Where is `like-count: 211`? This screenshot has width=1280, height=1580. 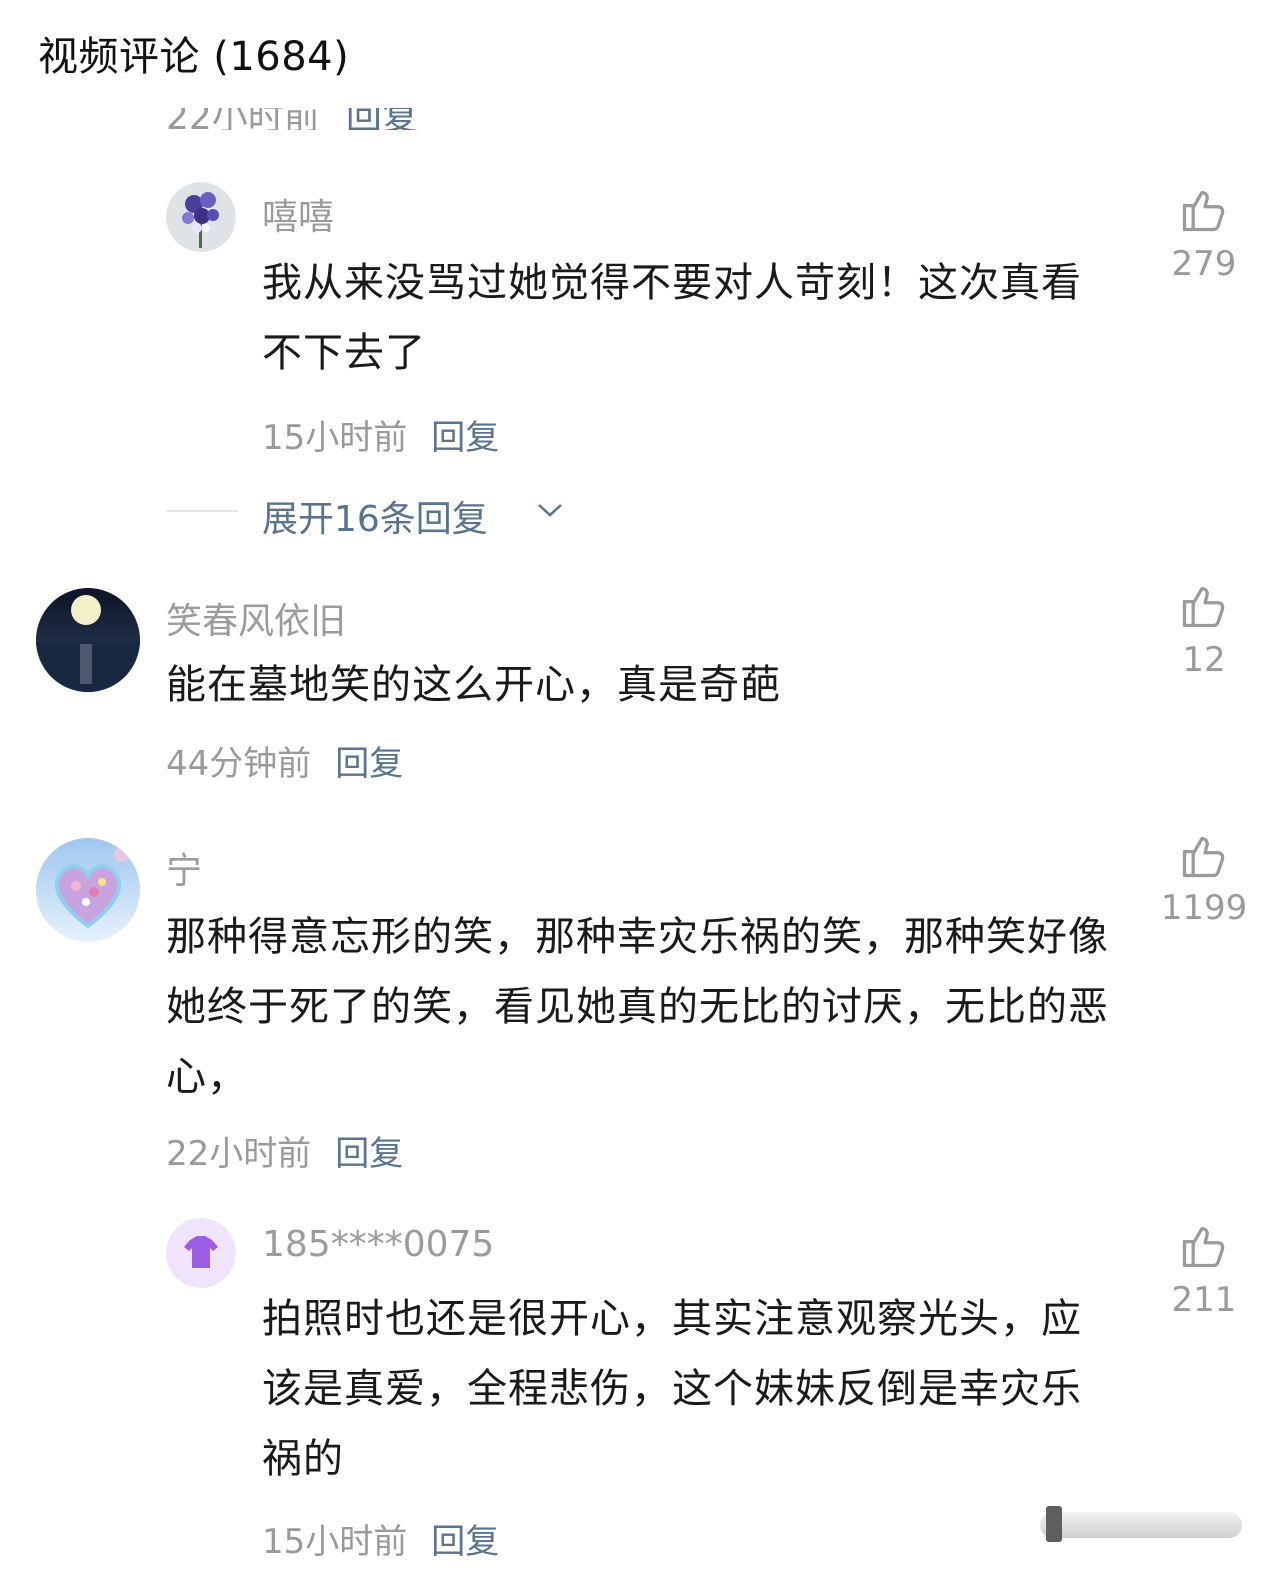
like-count: 211 is located at coordinates (1204, 1300).